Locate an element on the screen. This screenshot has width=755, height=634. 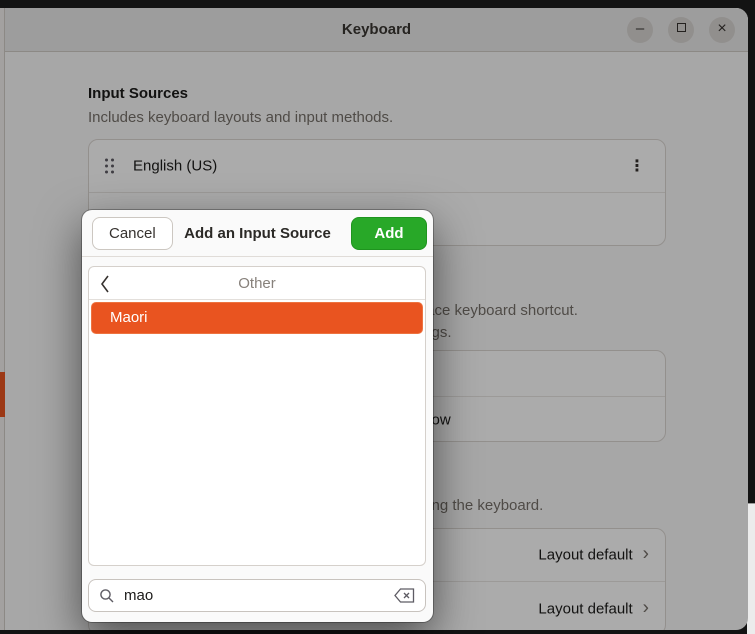
search-icon is located at coordinates (107, 595).